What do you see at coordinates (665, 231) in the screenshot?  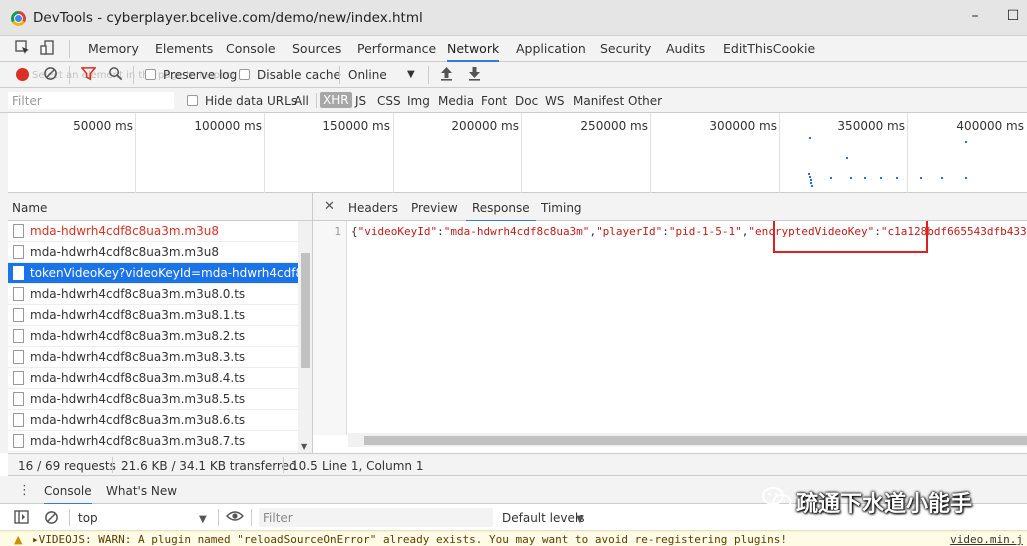 I see `json-colon: :` at bounding box center [665, 231].